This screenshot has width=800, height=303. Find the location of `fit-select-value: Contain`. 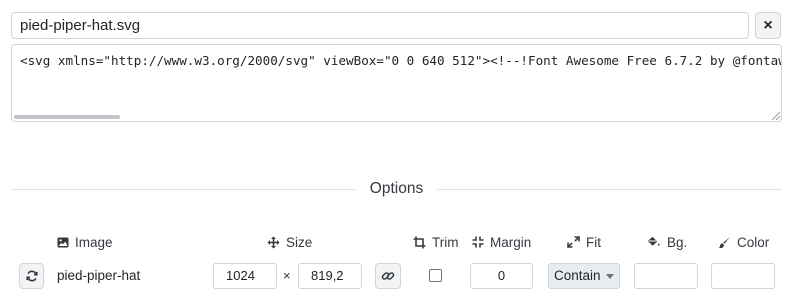

fit-select-value: Contain is located at coordinates (577, 275).